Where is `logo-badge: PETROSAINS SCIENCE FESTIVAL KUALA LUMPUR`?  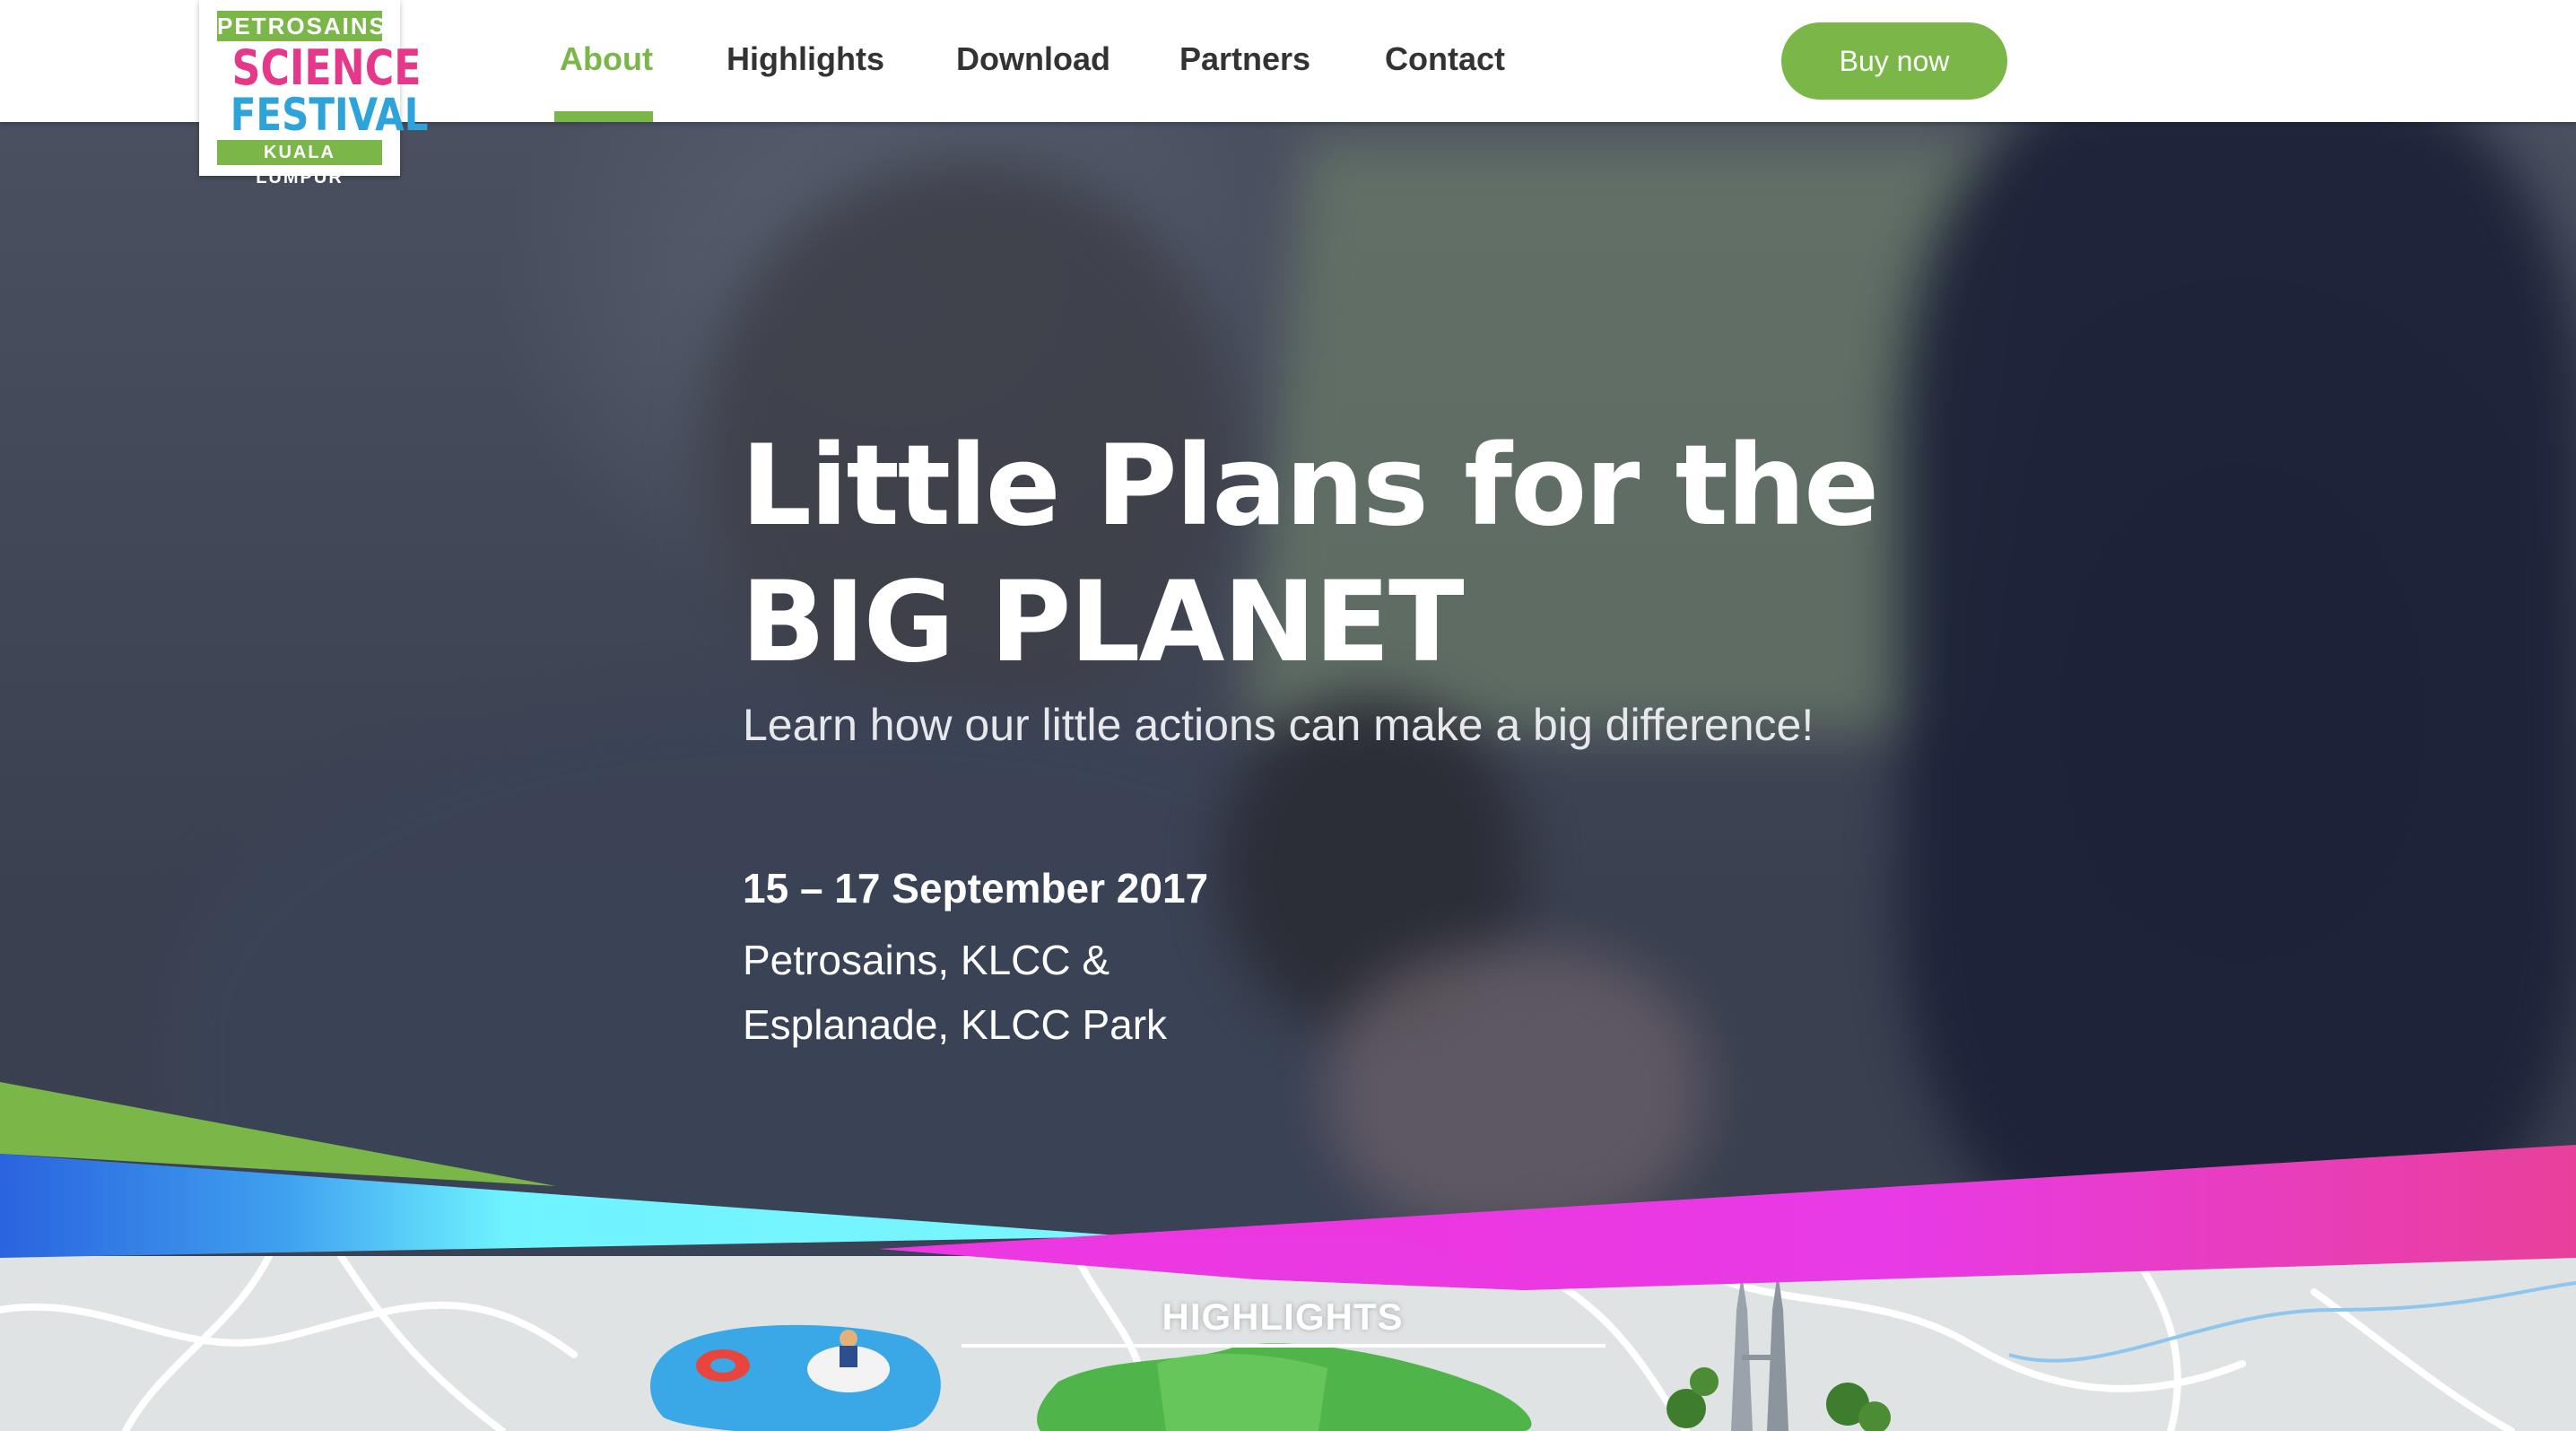 logo-badge: PETROSAINS SCIENCE FESTIVAL KUALA LUMPUR is located at coordinates (323, 100).